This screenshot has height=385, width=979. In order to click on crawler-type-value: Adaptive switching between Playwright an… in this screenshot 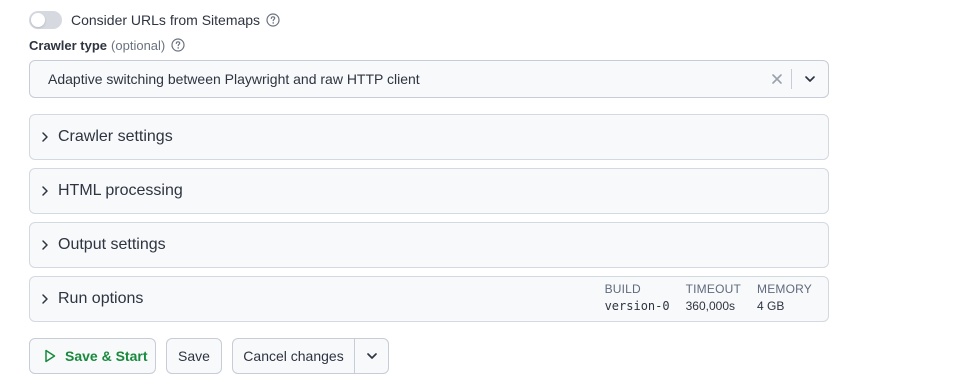, I will do `click(234, 79)`.